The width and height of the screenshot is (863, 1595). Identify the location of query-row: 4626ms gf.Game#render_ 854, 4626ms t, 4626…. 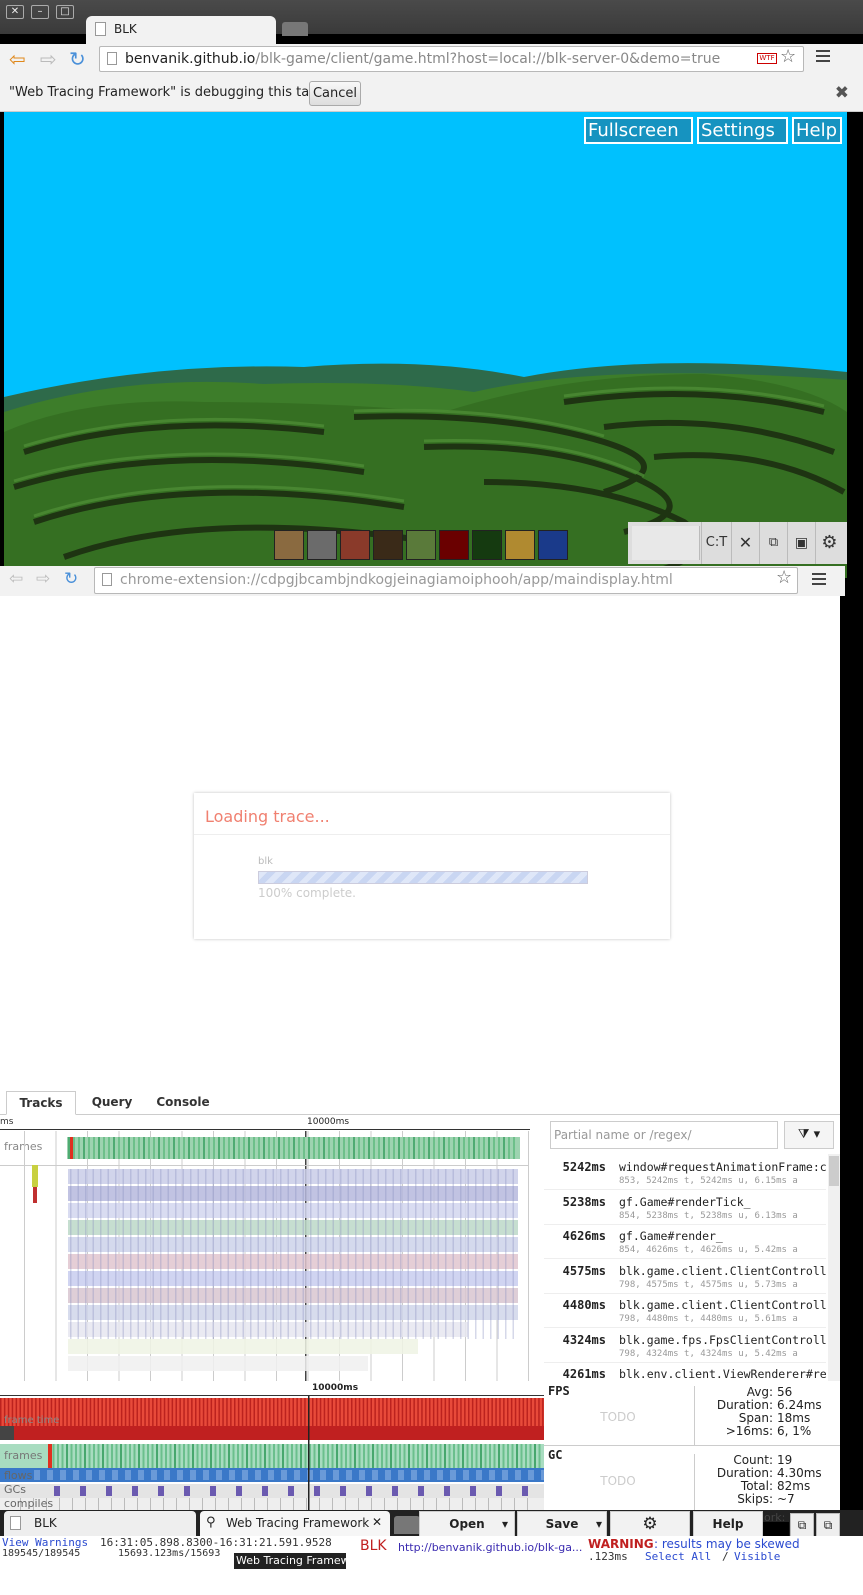
(685, 1242).